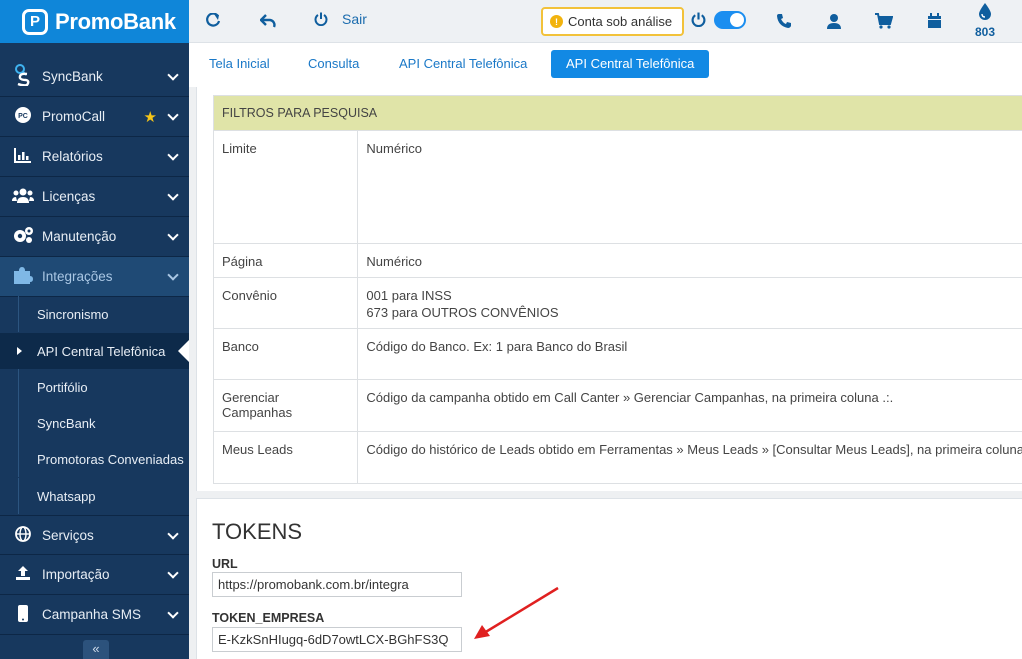  Describe the element at coordinates (23, 574) in the screenshot. I see `upload-icon` at that location.